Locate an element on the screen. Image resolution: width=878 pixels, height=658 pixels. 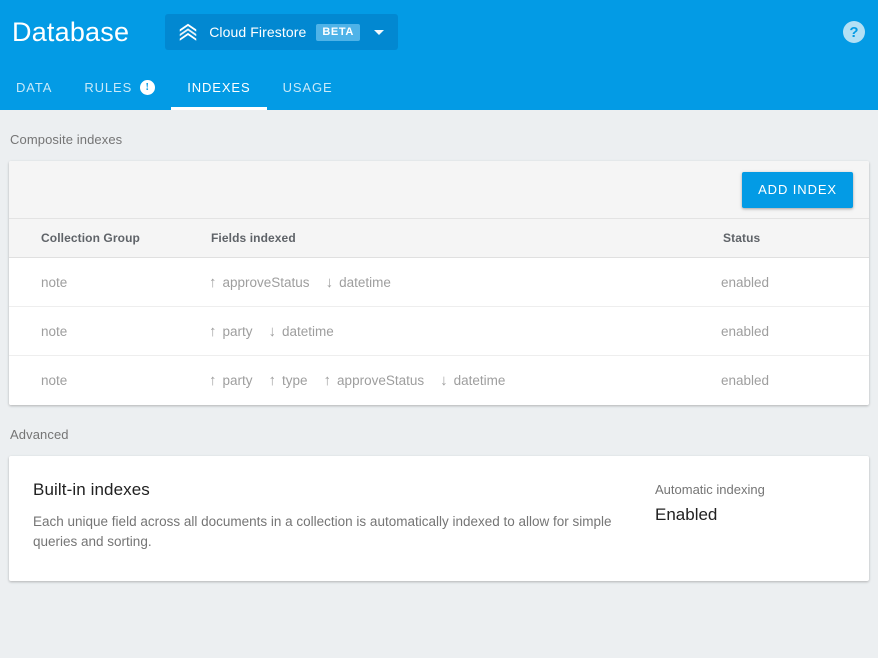
column-header-collection-group: Collection Group is located at coordinates (109, 238).